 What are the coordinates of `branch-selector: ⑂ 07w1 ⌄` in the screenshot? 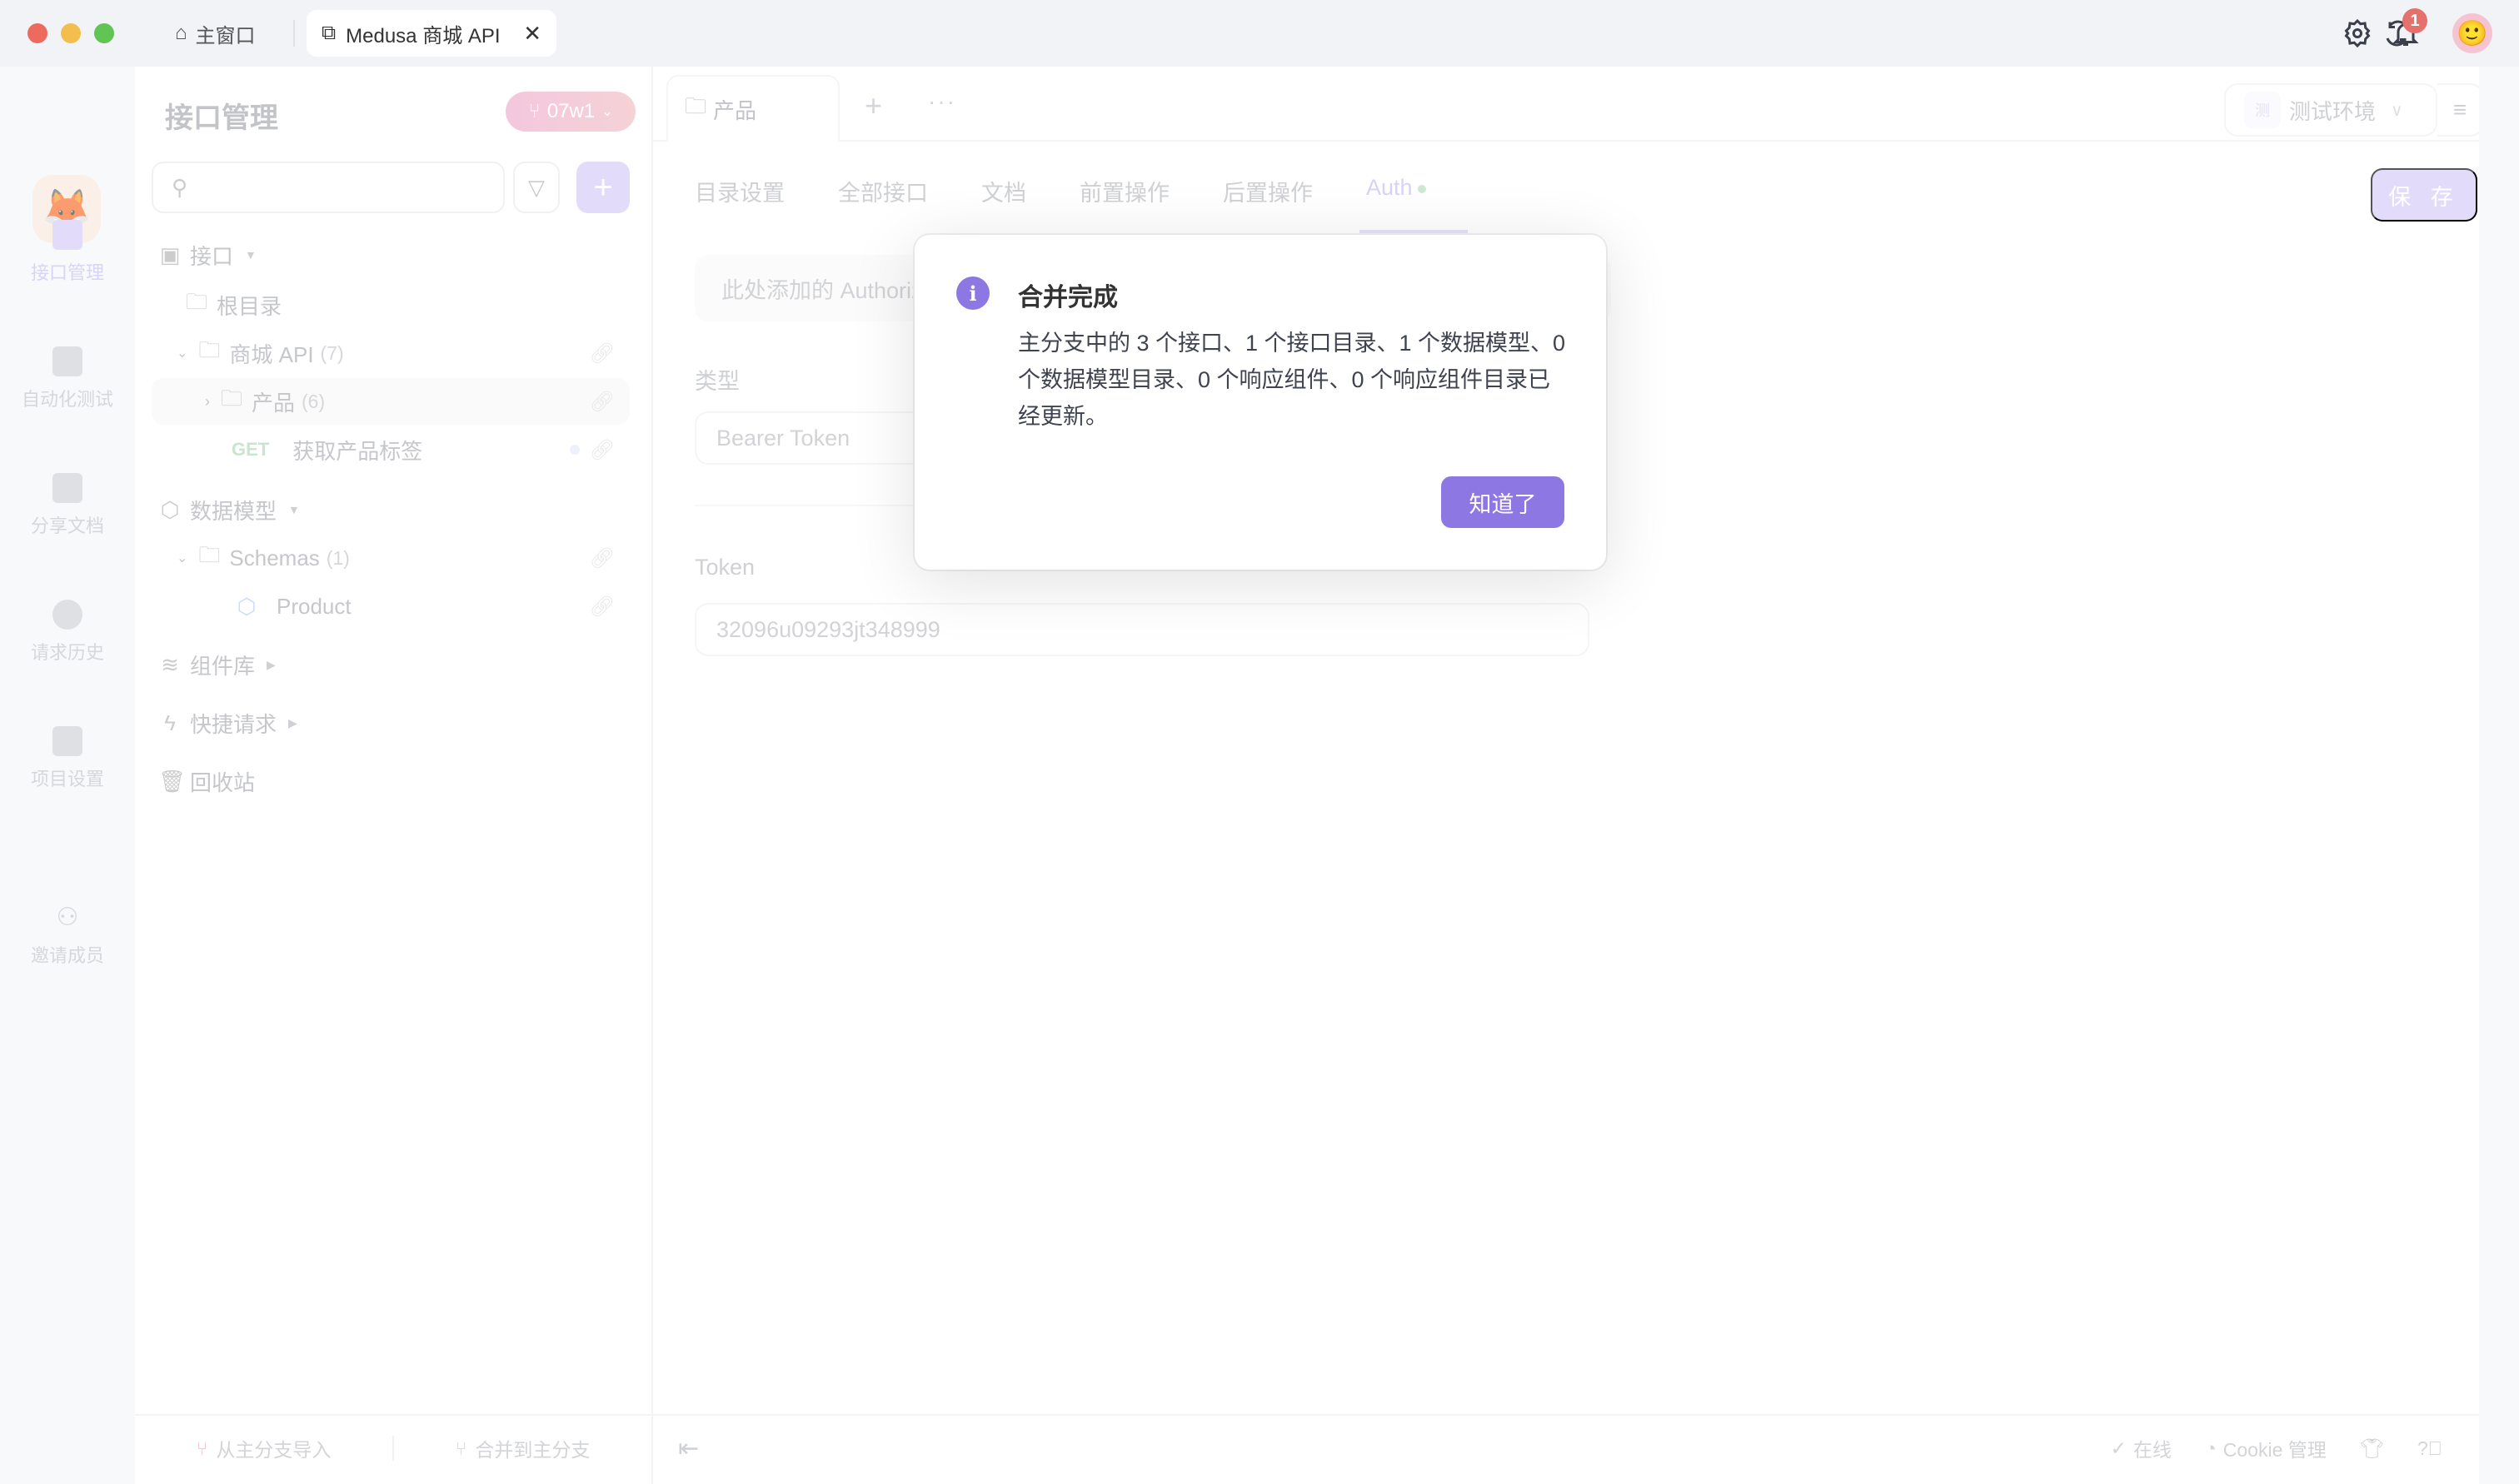 It's located at (571, 112).